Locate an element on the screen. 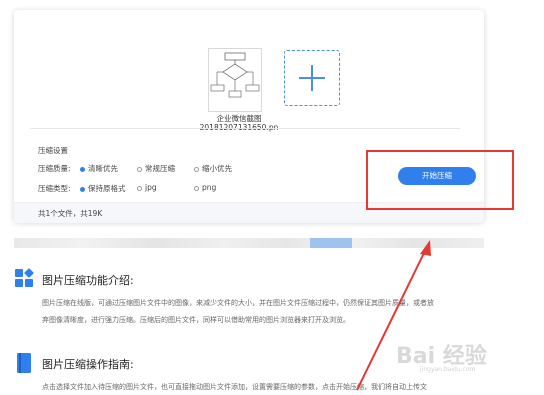 The height and width of the screenshot is (395, 544). watermark-url: jingyan.baidu.com is located at coordinates (448, 369).